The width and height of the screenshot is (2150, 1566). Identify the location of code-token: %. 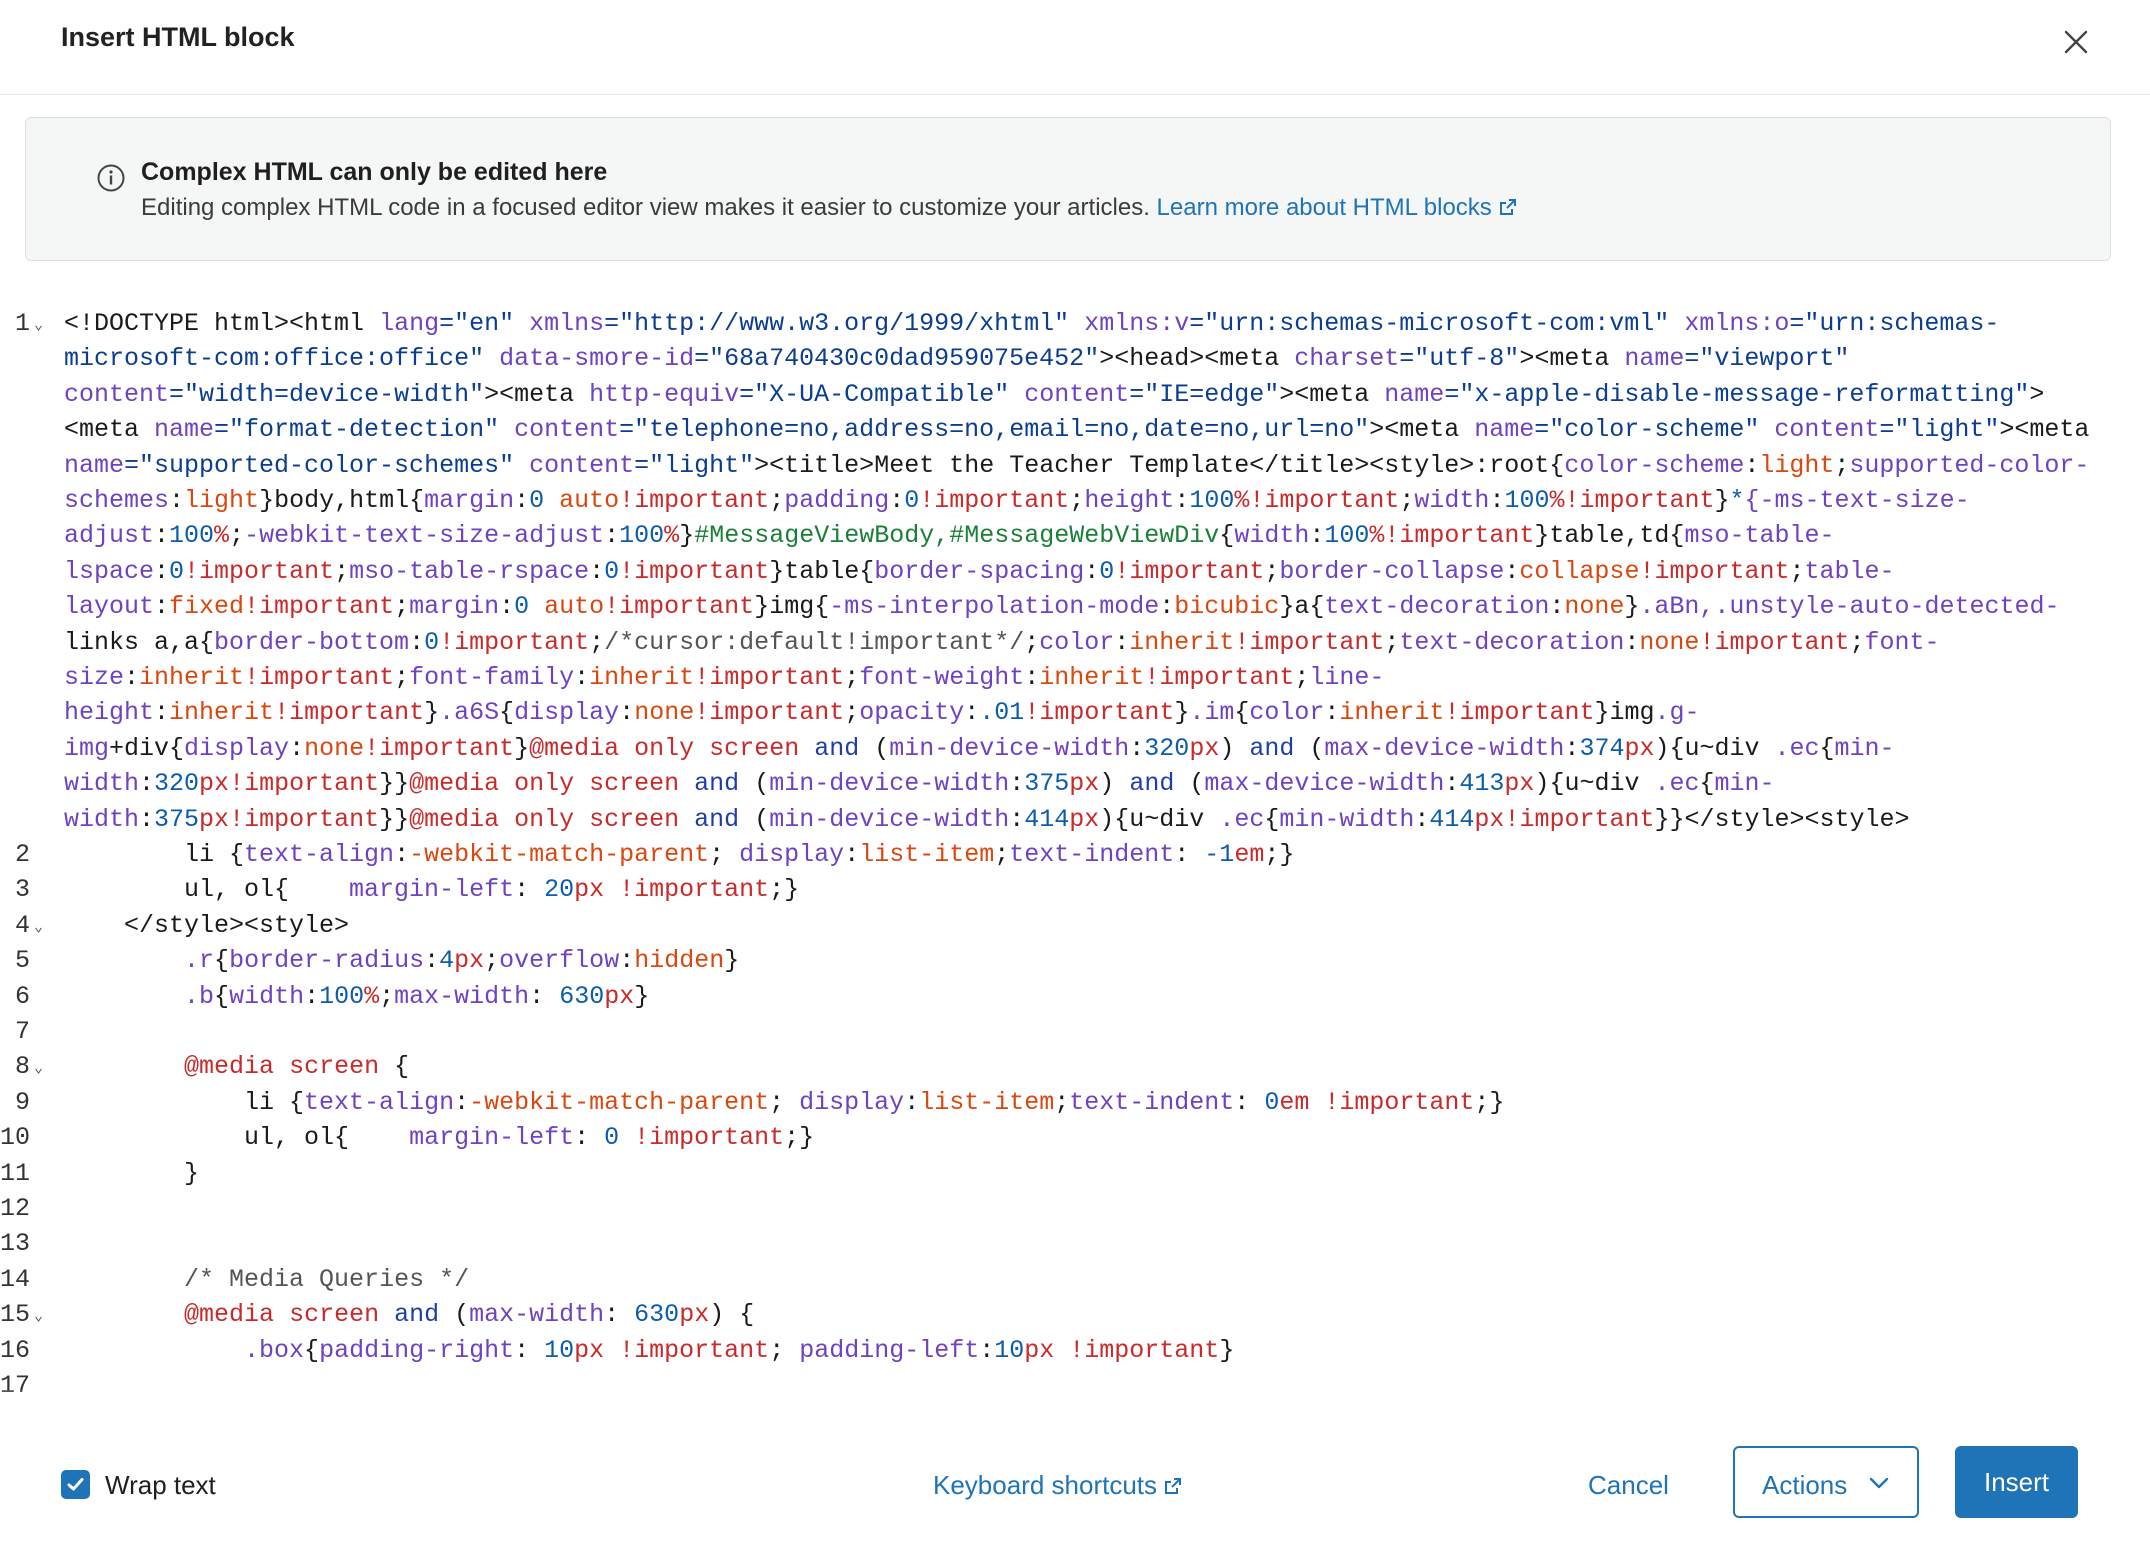
(1242, 500).